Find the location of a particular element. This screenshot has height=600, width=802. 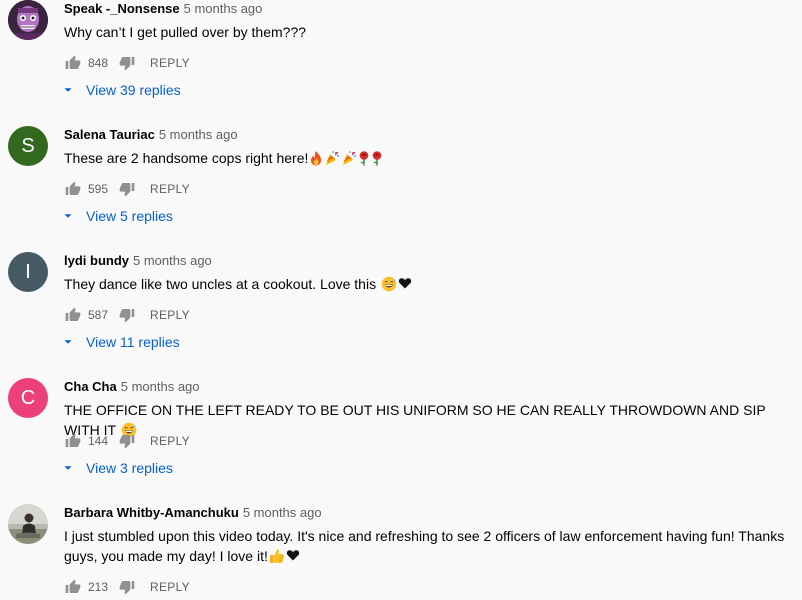

fire-emoji is located at coordinates (316, 158).